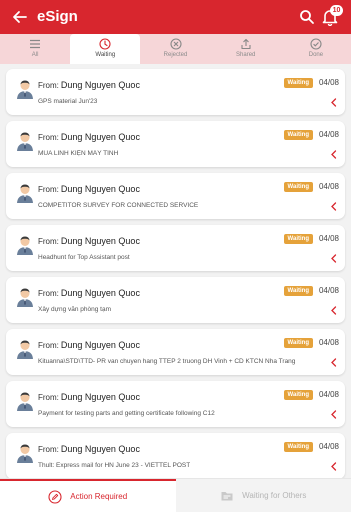 This screenshot has width=351, height=512. Describe the element at coordinates (68, 101) in the screenshot. I see `document-subject: GPS material Jun'23` at that location.